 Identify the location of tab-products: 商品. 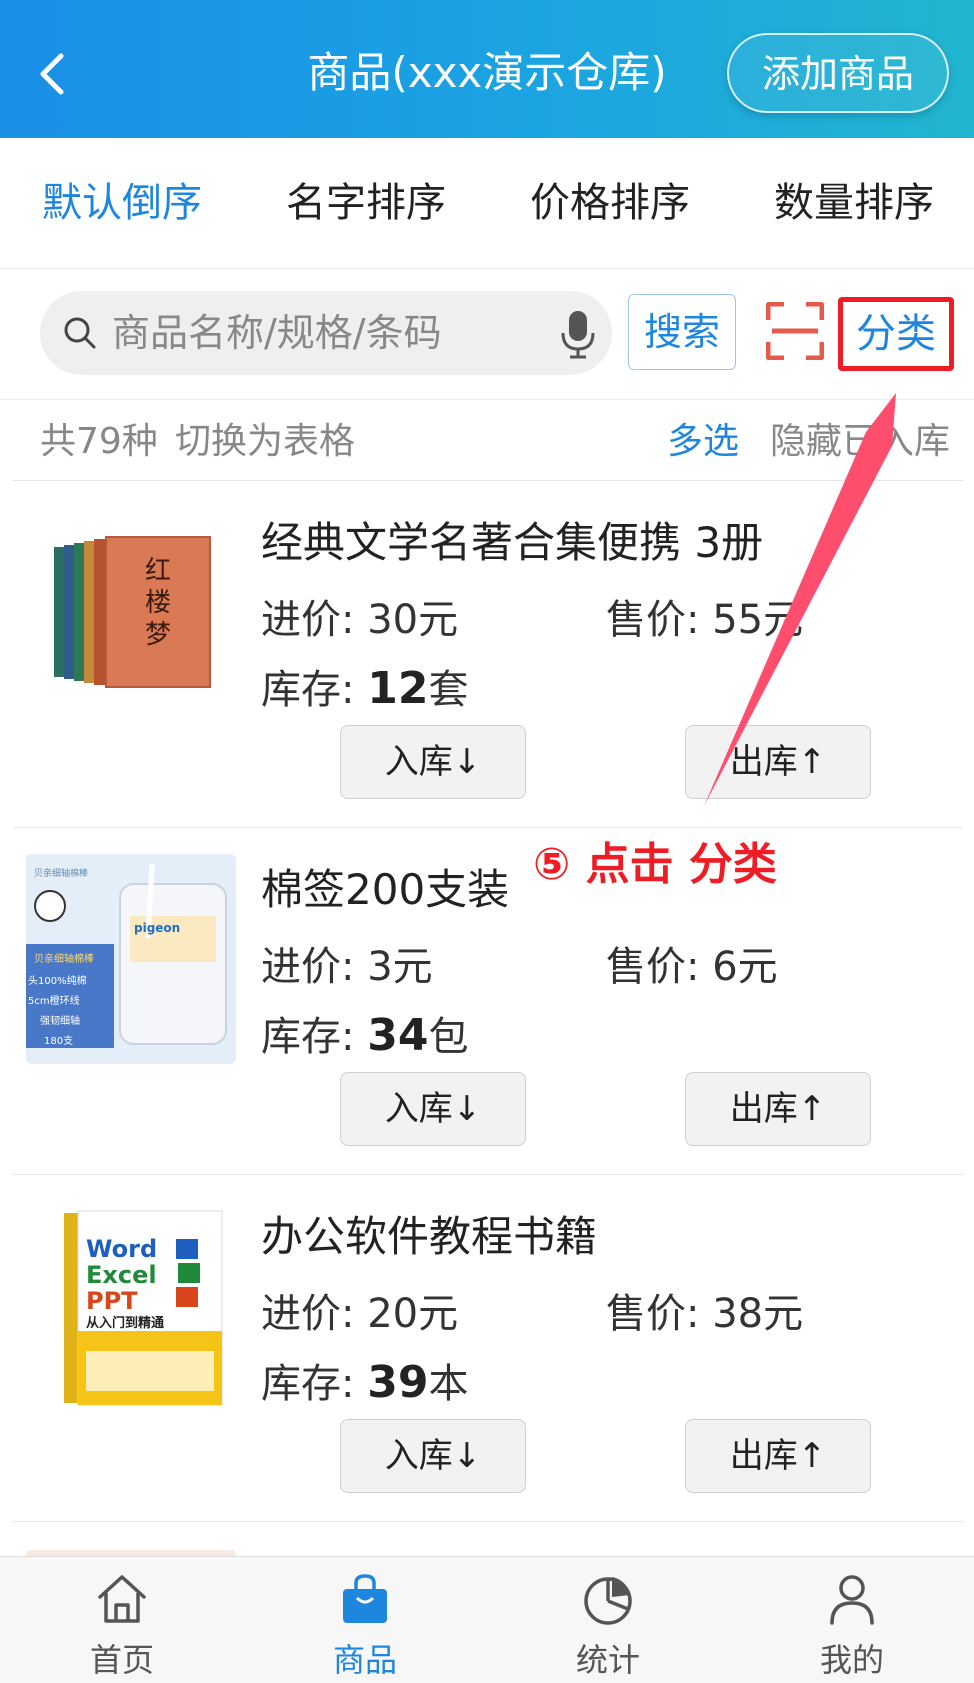
(365, 1620).